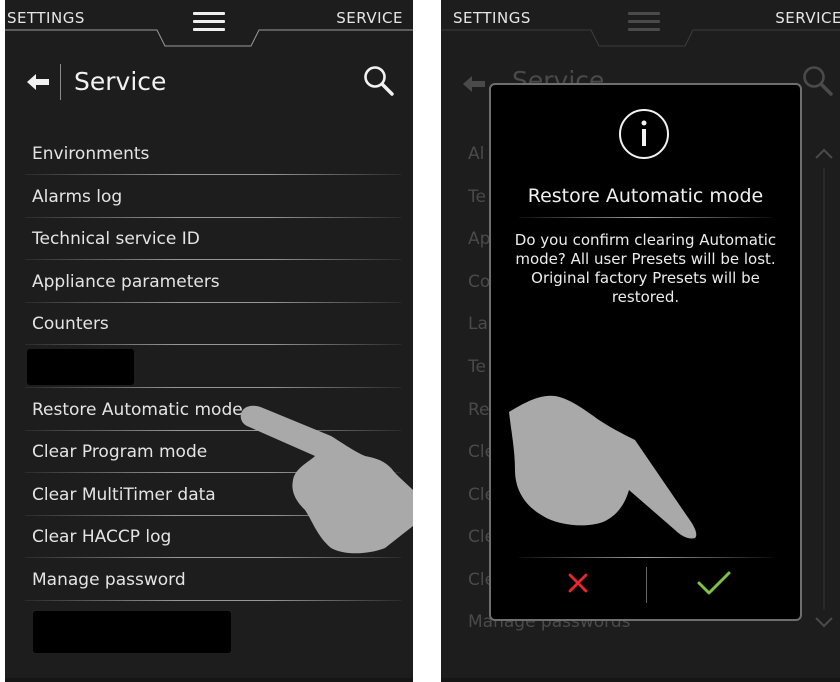 This screenshot has width=840, height=682. Describe the element at coordinates (479, 410) in the screenshot. I see `item-label: Re` at that location.